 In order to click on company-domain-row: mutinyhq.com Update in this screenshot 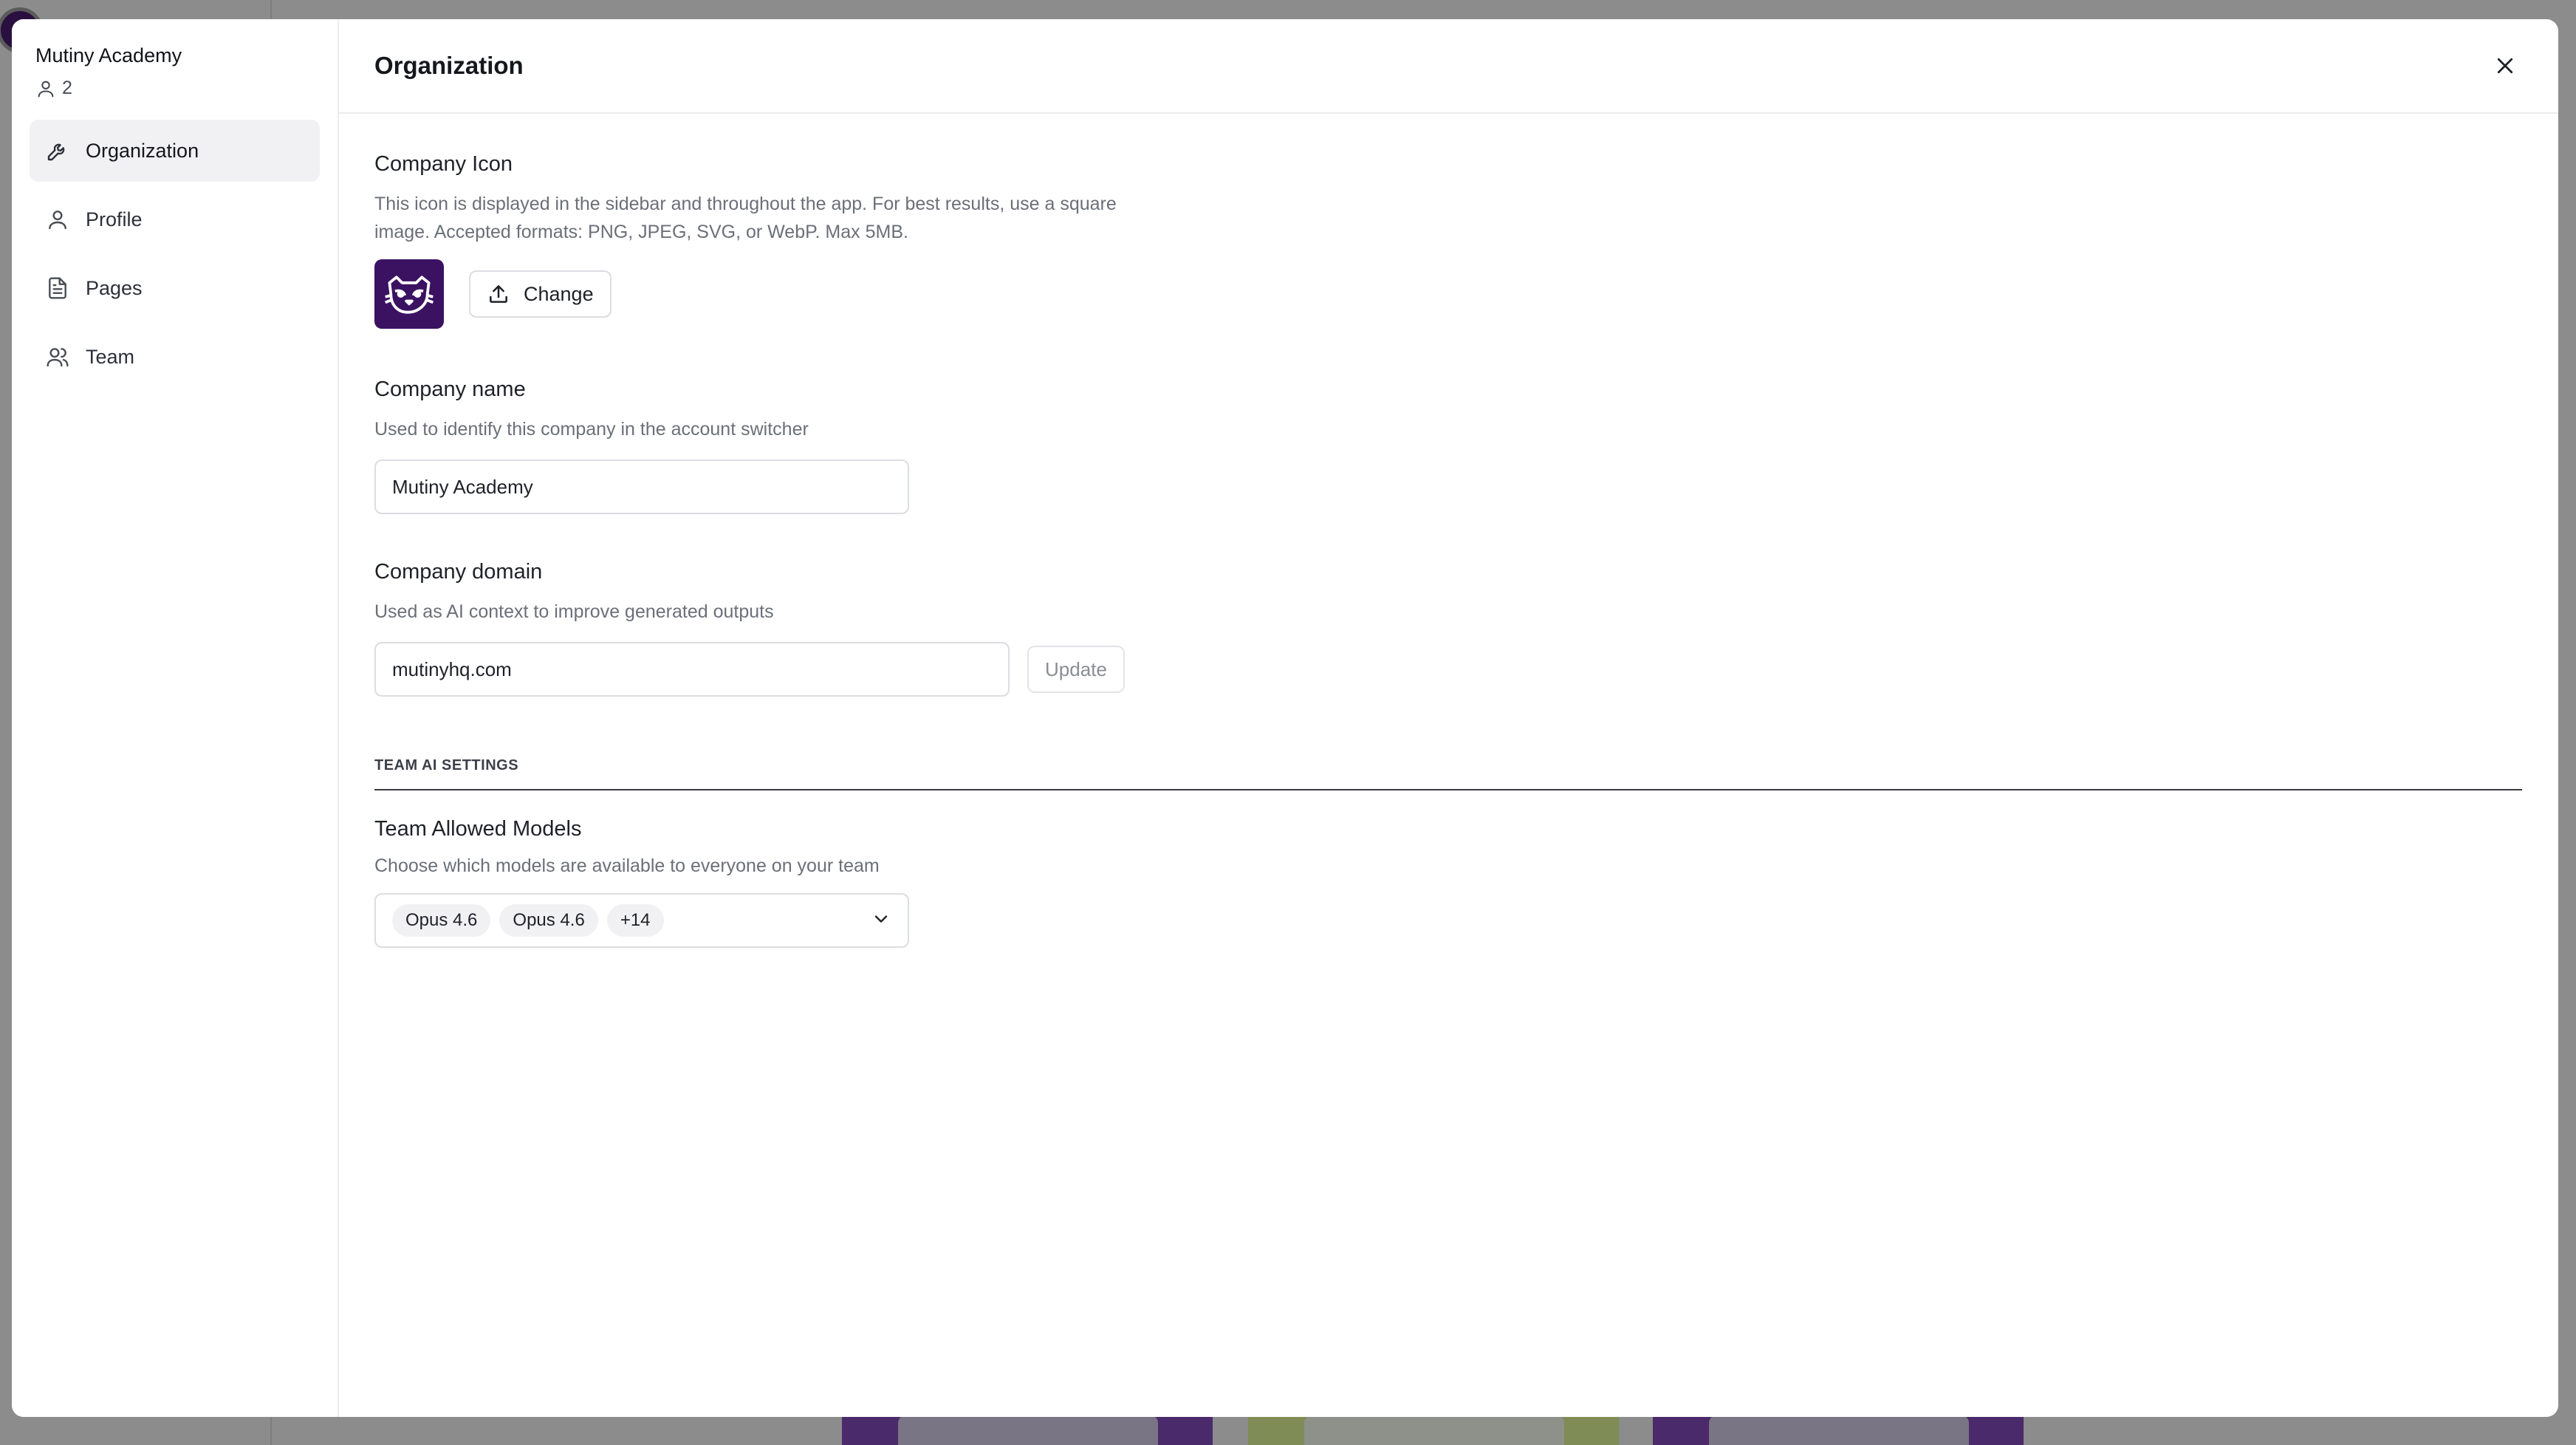, I will do `click(1448, 669)`.